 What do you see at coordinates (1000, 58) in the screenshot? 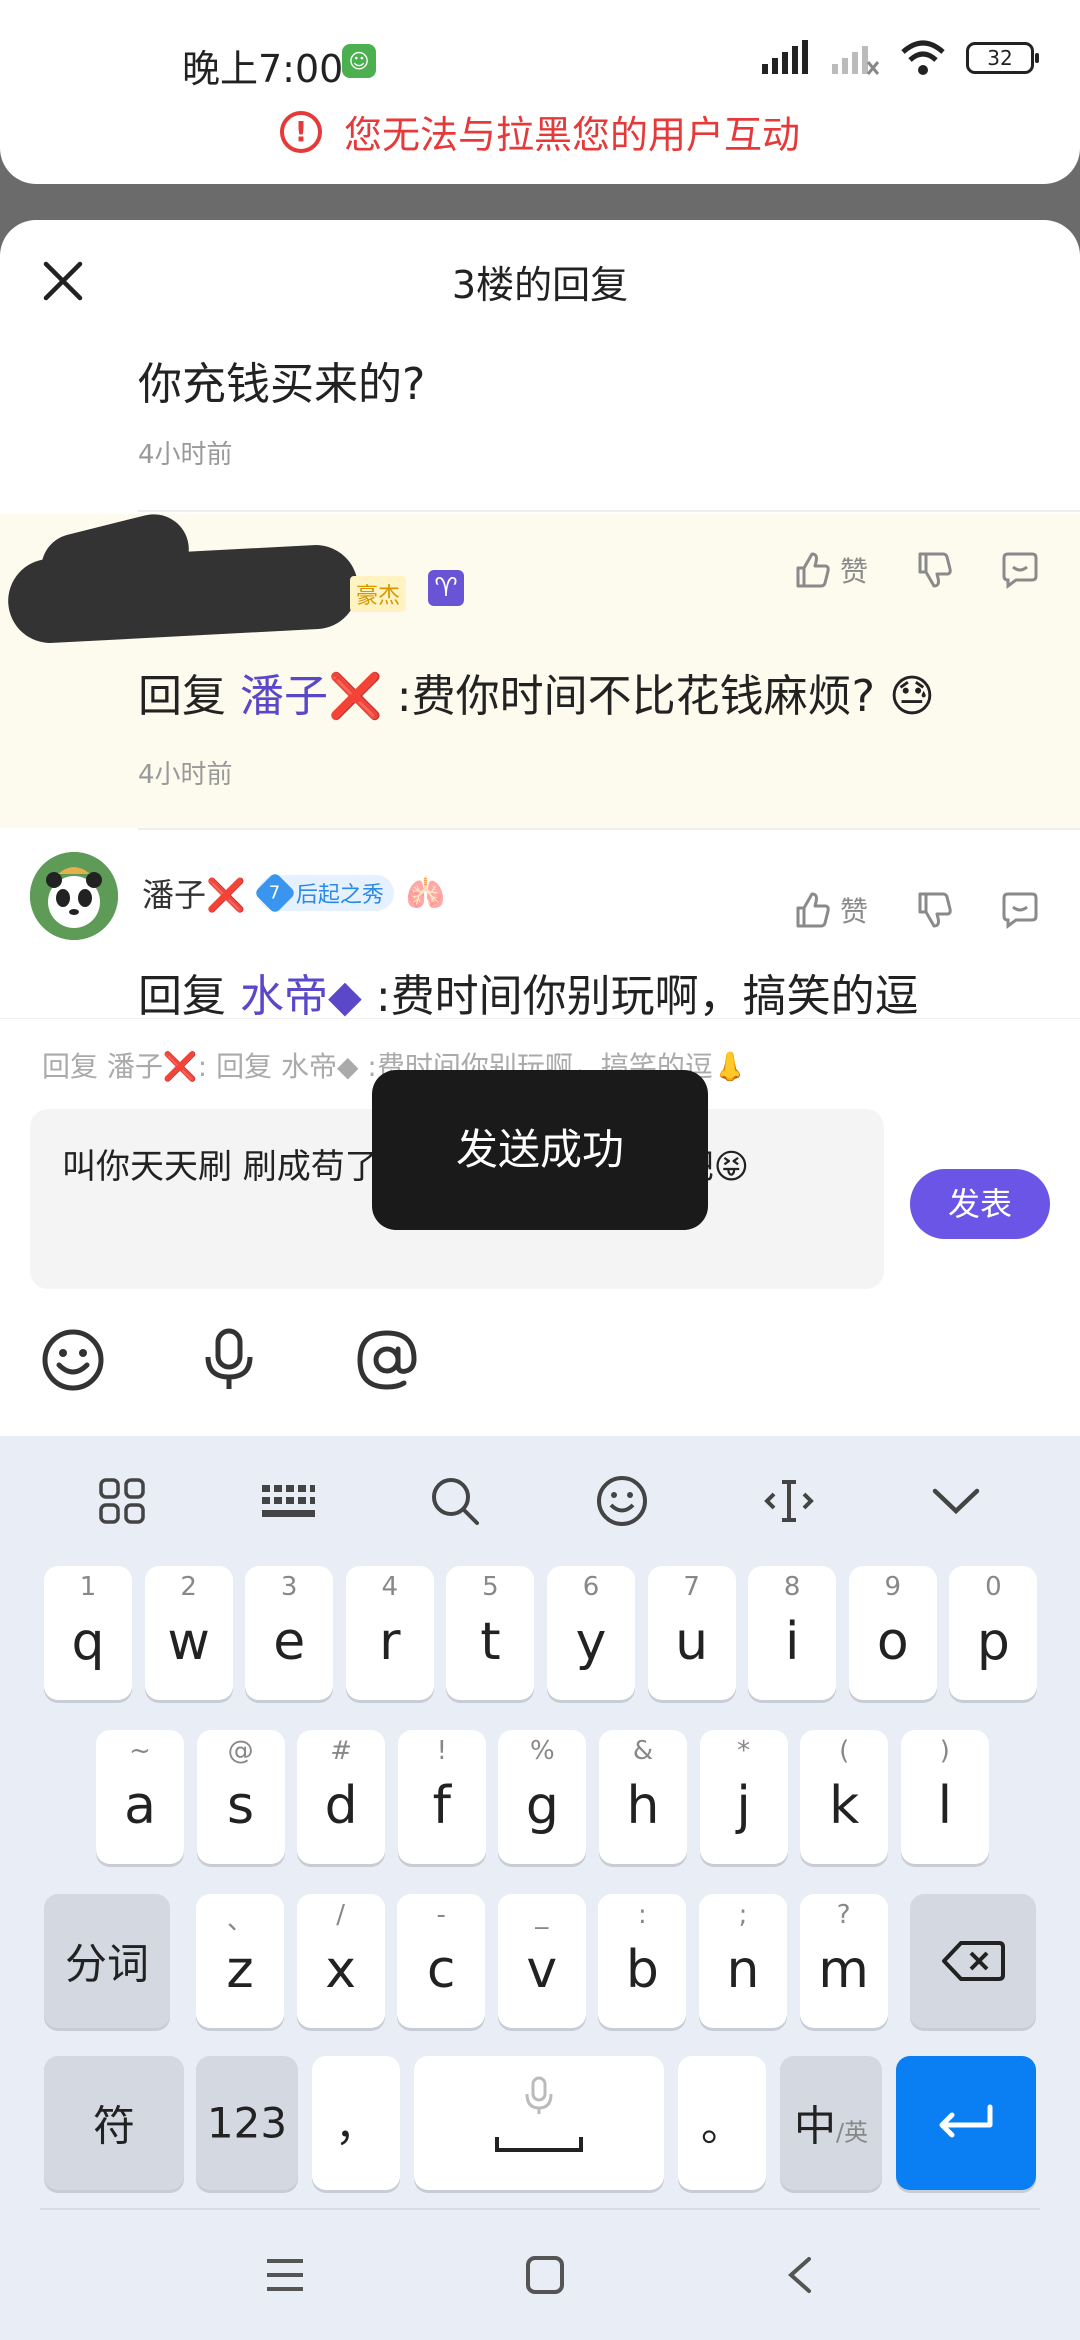
I see `battery-level: 32` at bounding box center [1000, 58].